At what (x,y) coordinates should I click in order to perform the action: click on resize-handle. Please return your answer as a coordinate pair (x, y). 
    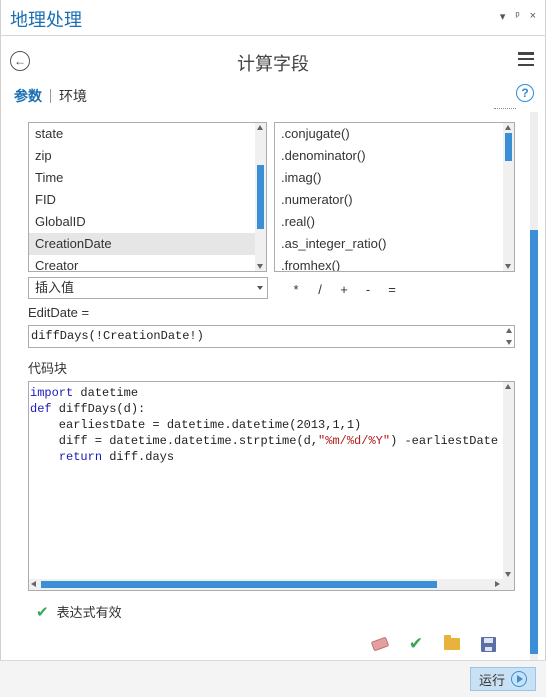
    Looking at the image, I should click on (505, 108).